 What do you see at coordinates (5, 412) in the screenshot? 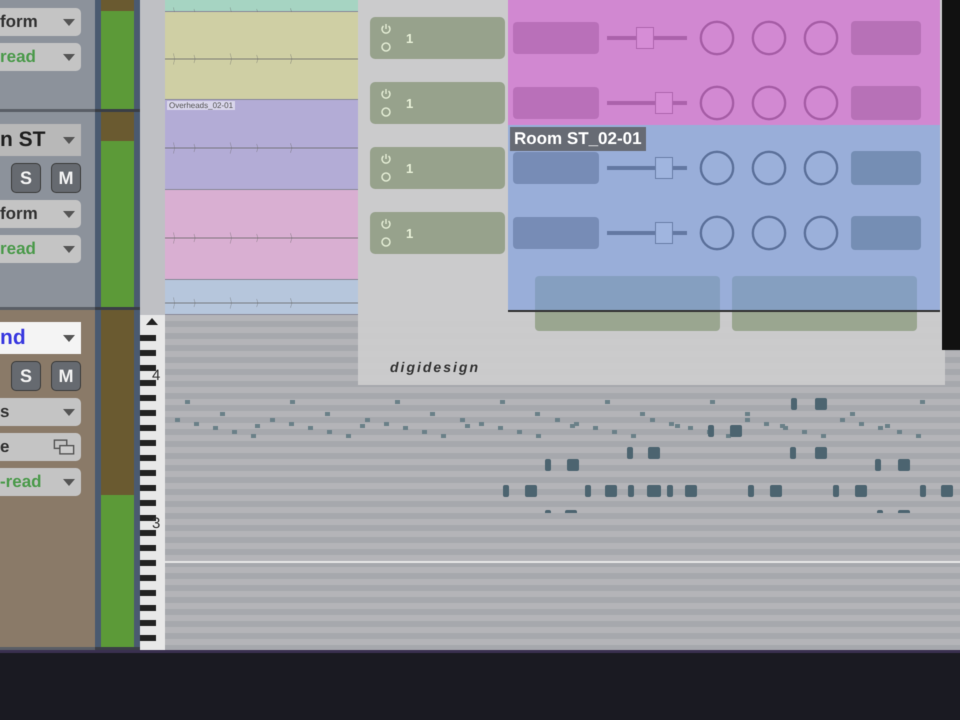
I see `dropdown-label: s` at bounding box center [5, 412].